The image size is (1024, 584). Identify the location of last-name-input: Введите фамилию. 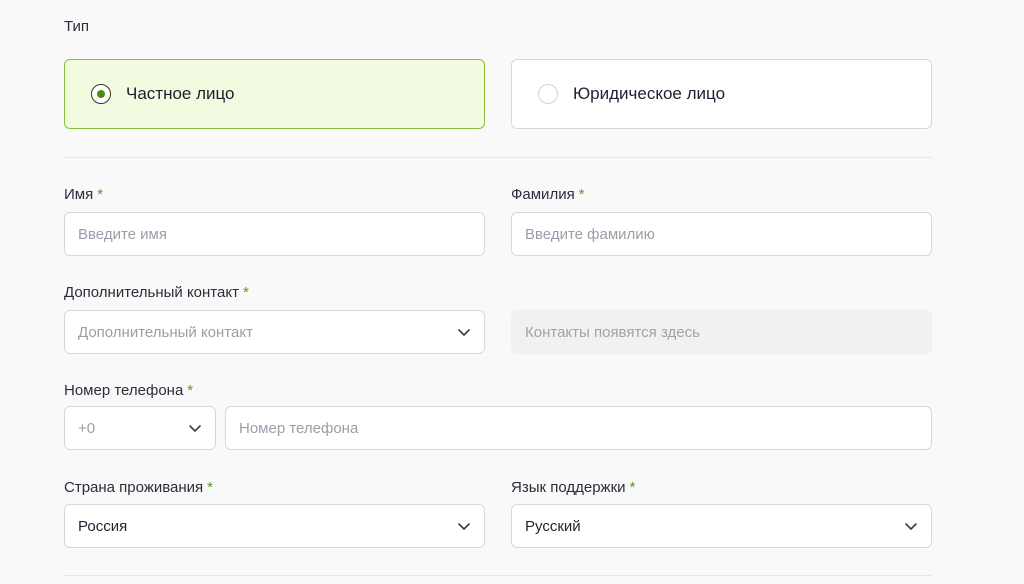
(721, 234).